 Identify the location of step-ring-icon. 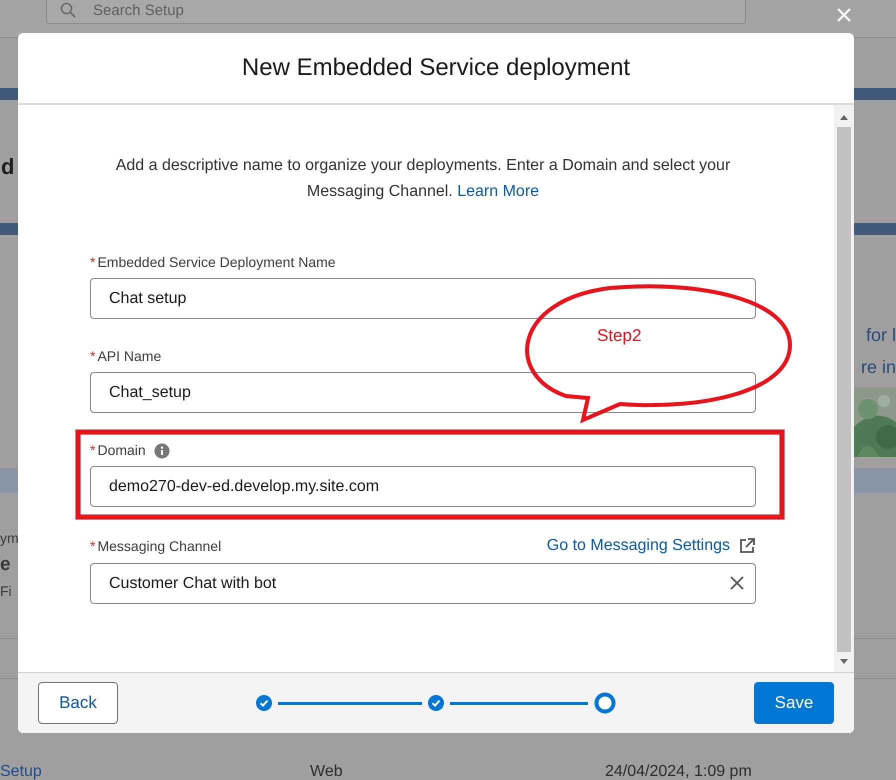
(605, 703).